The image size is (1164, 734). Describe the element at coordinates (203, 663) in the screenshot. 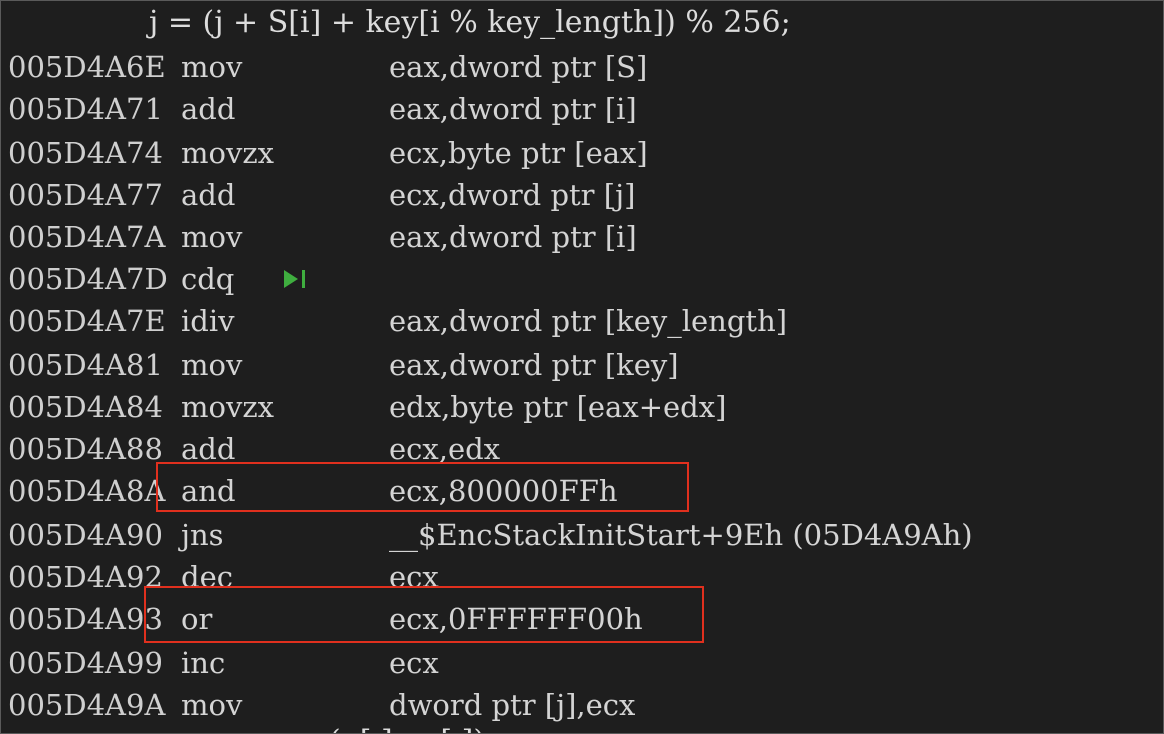

I see `instruction-mnemonic: inc` at that location.